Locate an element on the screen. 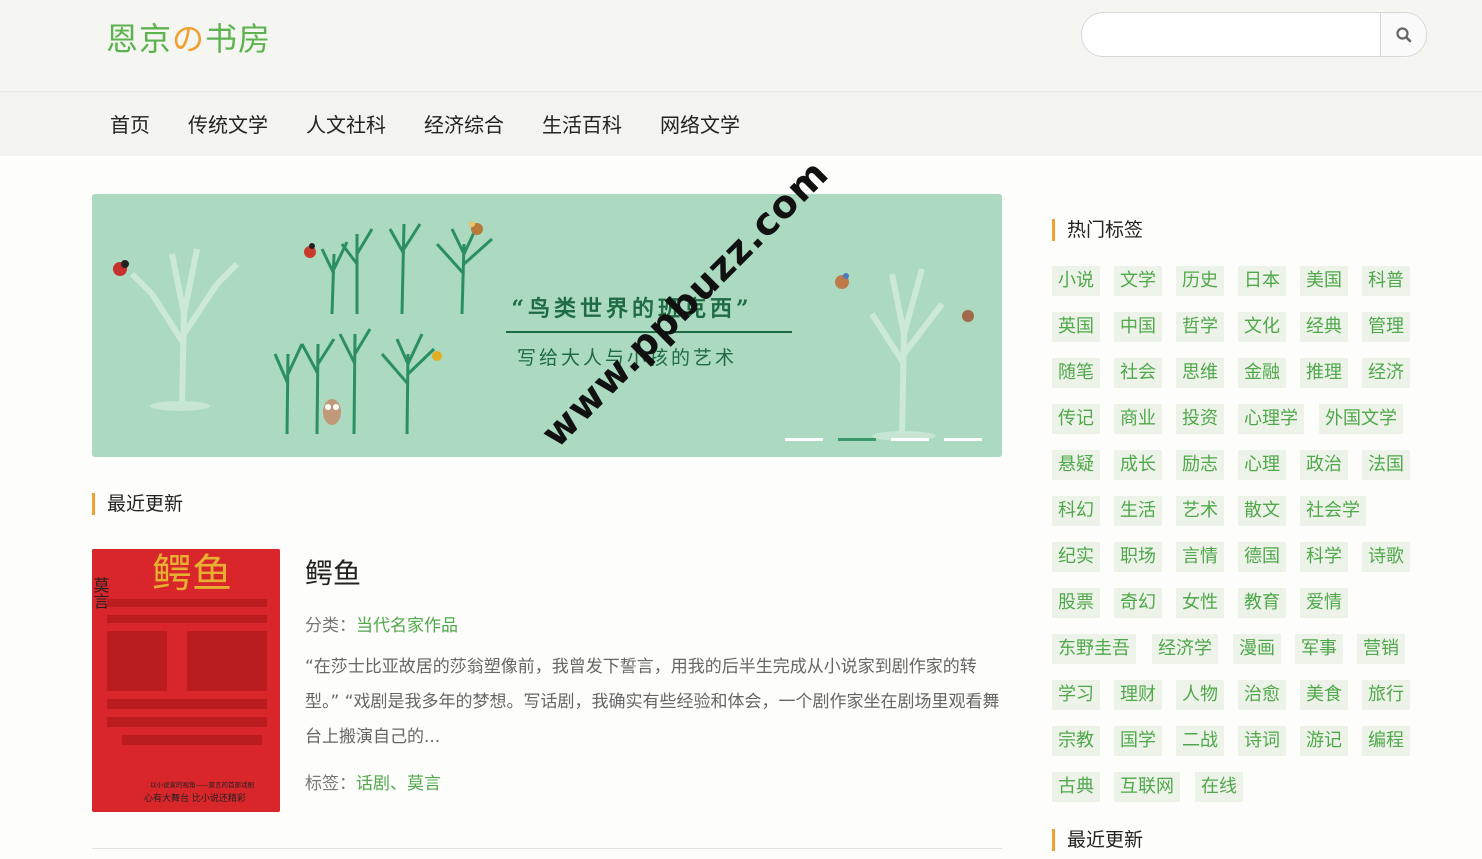  tag-4-2: 励志 is located at coordinates (1200, 465).